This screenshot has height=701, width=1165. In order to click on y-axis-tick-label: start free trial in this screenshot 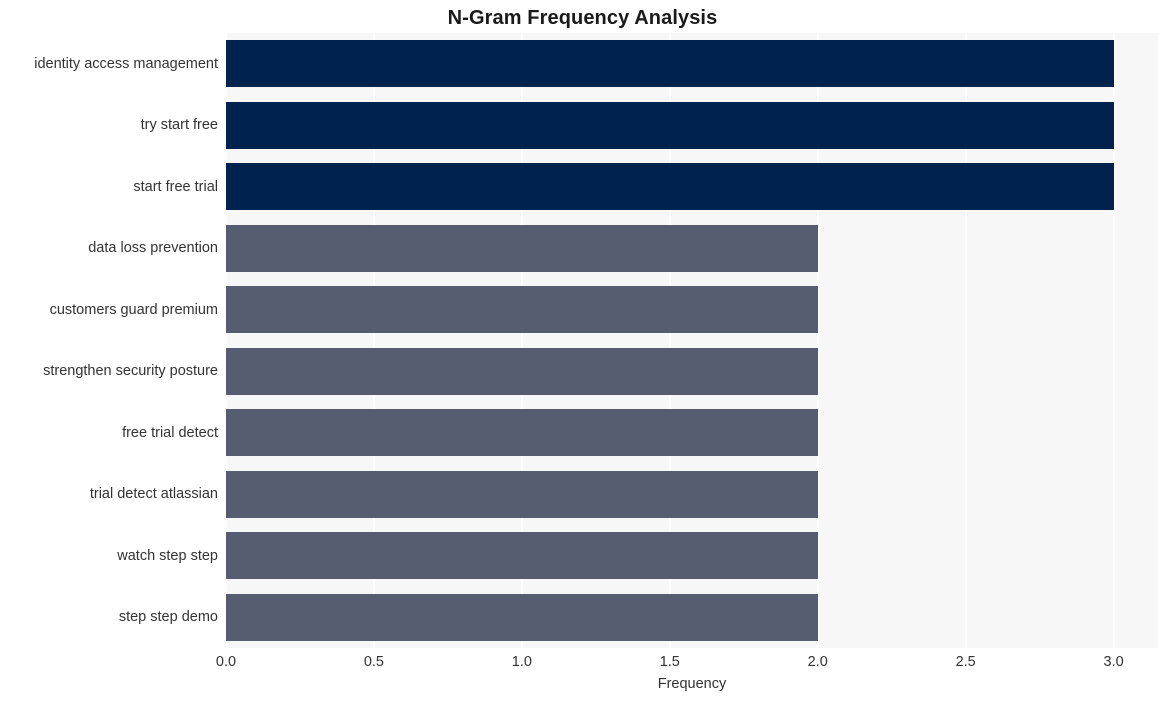, I will do `click(175, 186)`.